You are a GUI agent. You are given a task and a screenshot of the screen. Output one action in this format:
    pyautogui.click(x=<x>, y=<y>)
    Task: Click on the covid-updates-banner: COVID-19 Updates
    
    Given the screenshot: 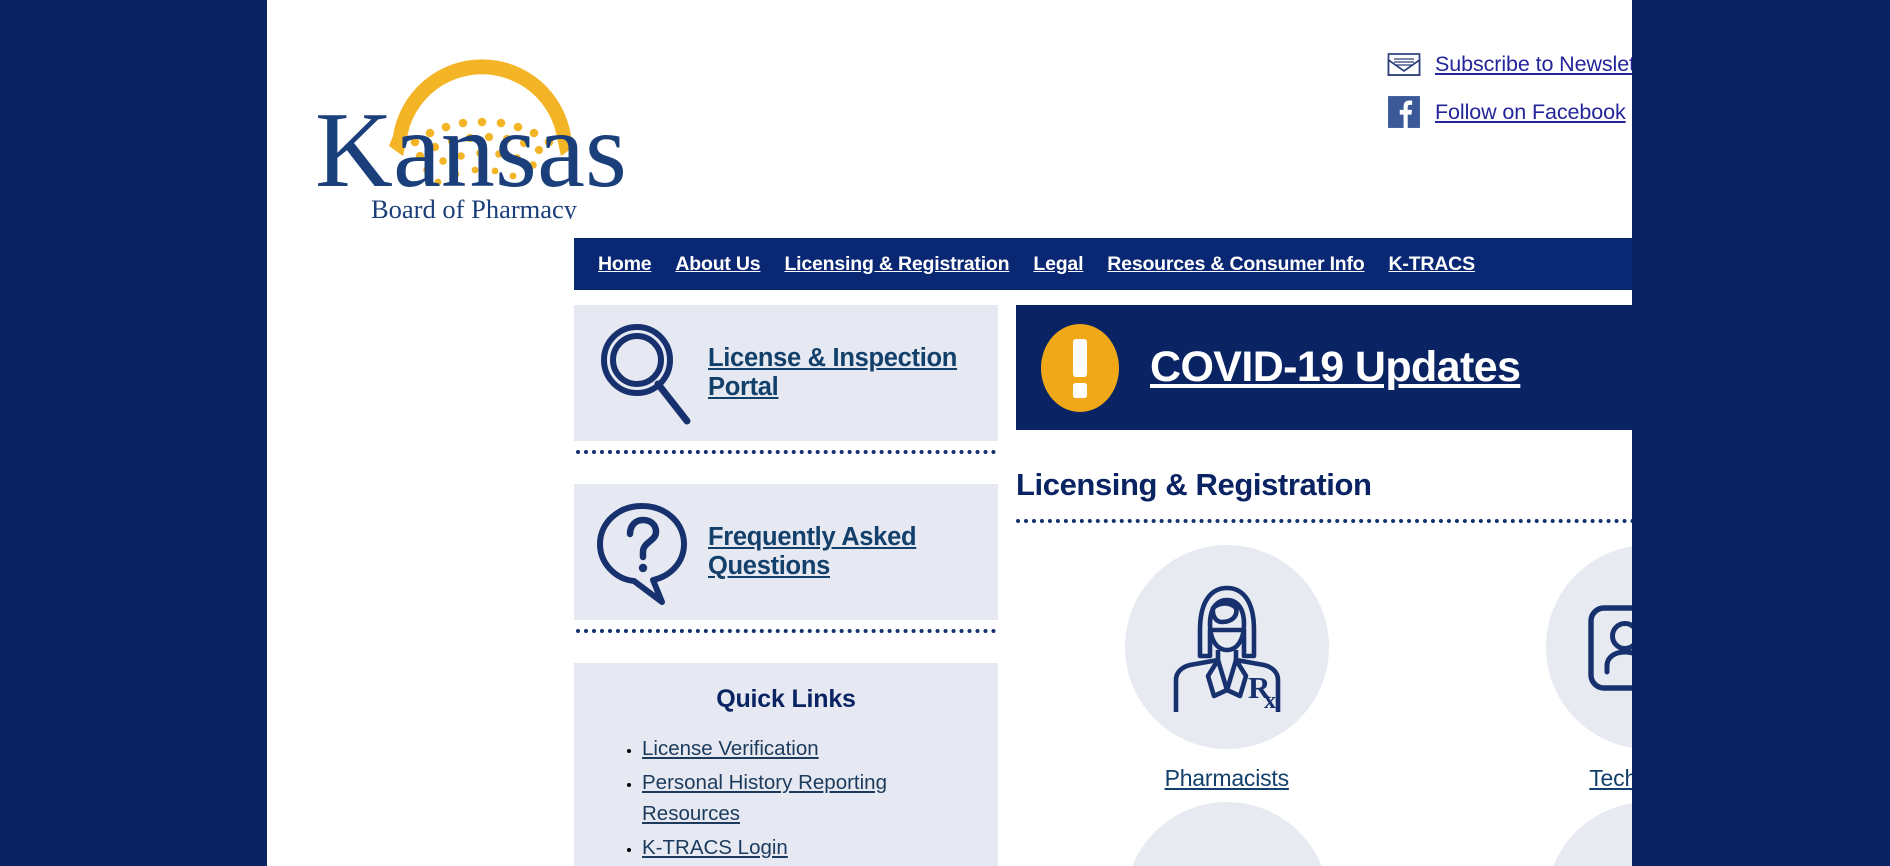 What is the action you would take?
    pyautogui.click(x=1324, y=367)
    